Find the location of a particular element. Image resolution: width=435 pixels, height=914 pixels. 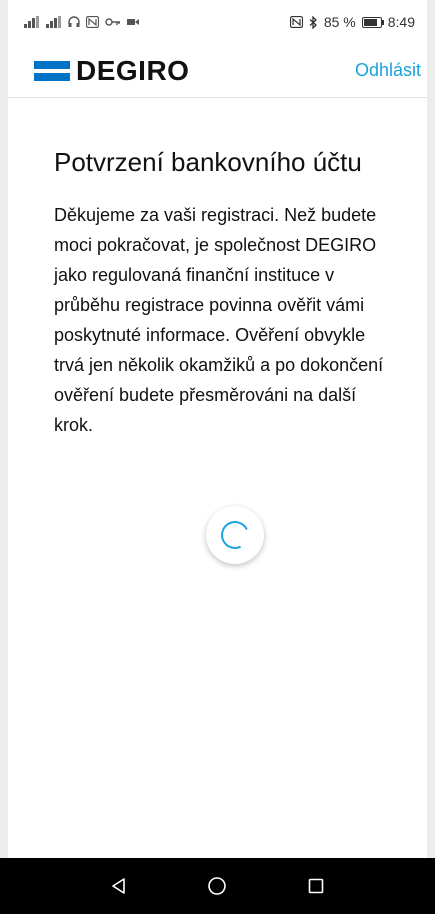

bluetooth-icon is located at coordinates (313, 22).